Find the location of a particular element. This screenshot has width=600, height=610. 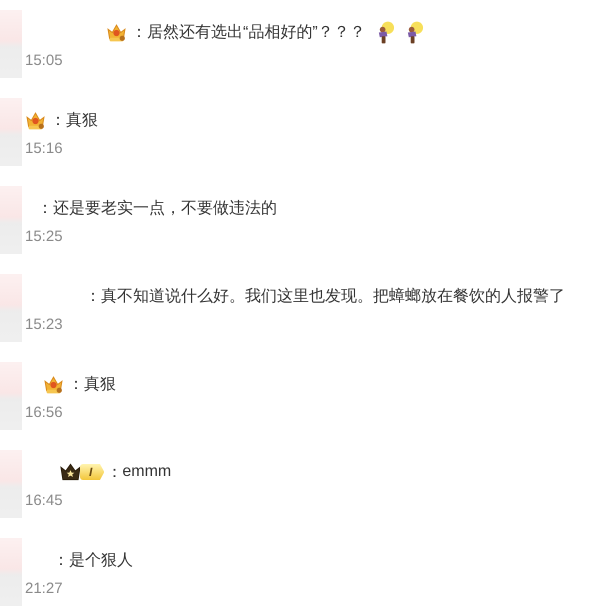

comment-text: 真不知道说什么好。我们这里也发现。把蟑螂放在餐饮的人报警了 is located at coordinates (333, 296).